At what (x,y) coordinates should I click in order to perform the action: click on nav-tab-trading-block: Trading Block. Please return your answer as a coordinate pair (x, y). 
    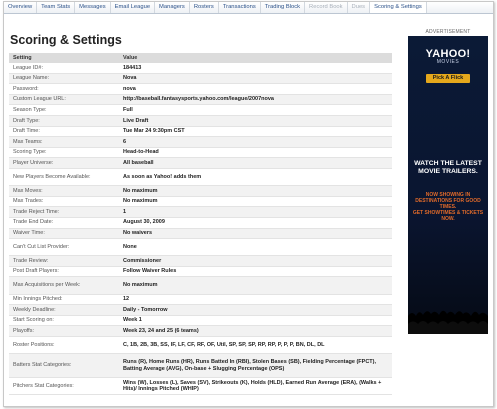
    Looking at the image, I should click on (283, 7).